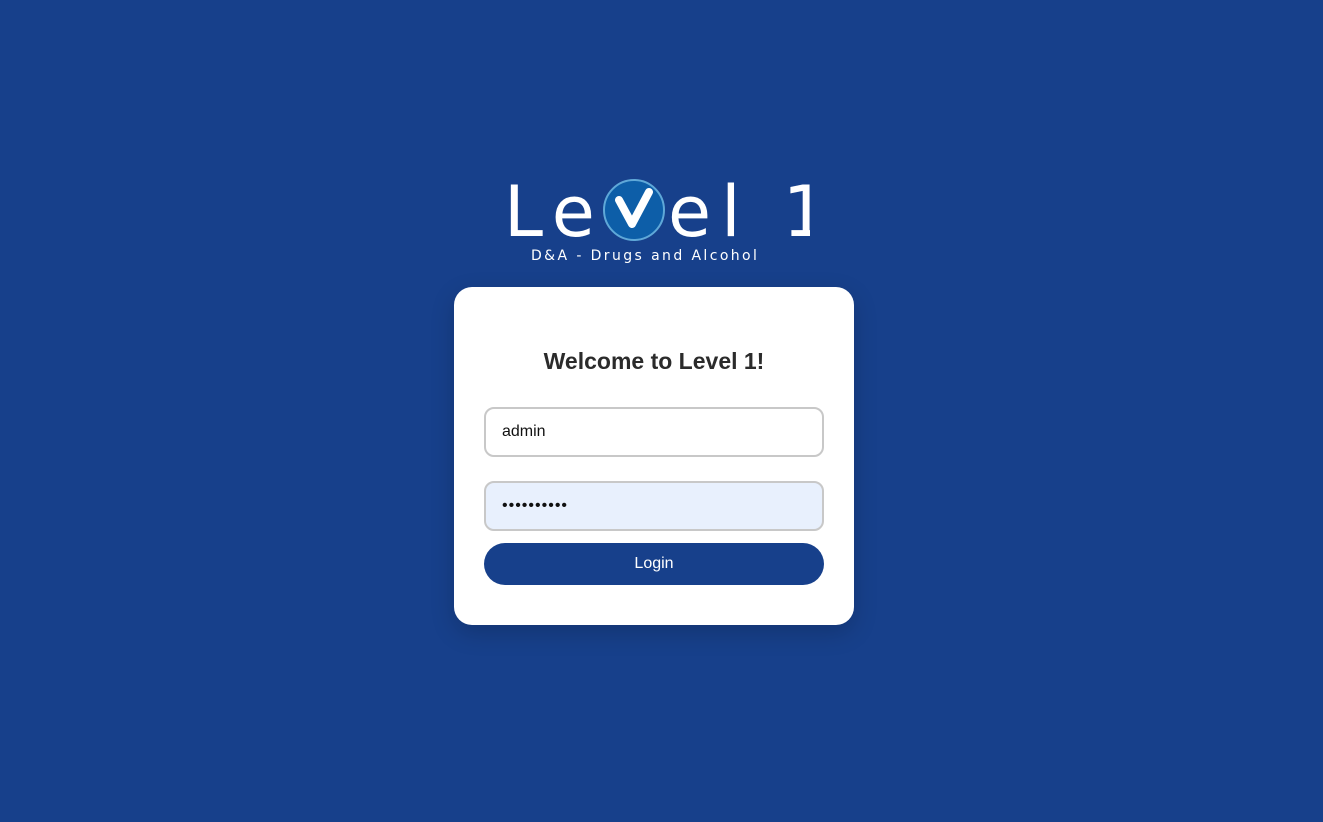  Describe the element at coordinates (645, 256) in the screenshot. I see `logo-tagline: D&A - Drugs and Alcohol` at that location.